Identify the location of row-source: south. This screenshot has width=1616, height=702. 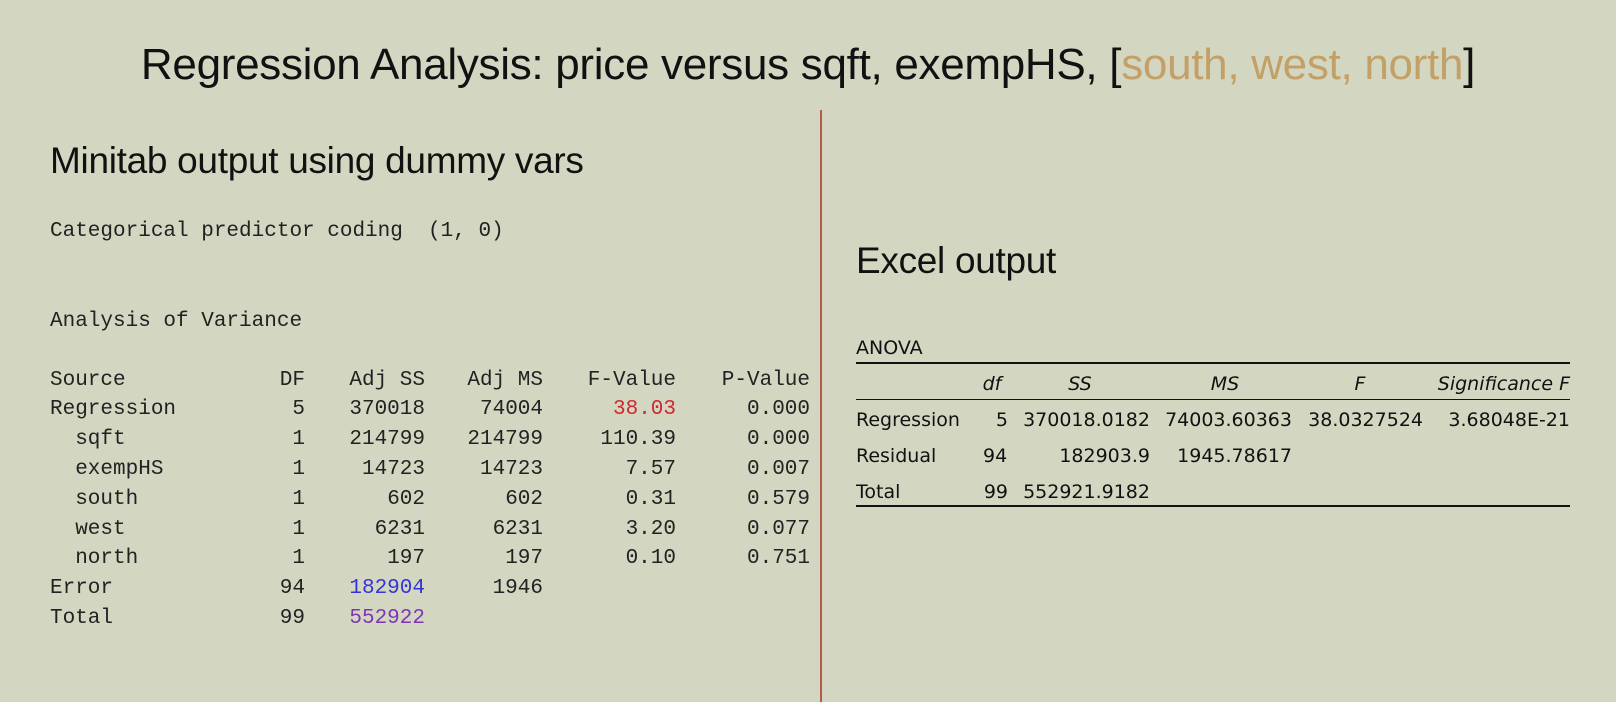
(94, 499).